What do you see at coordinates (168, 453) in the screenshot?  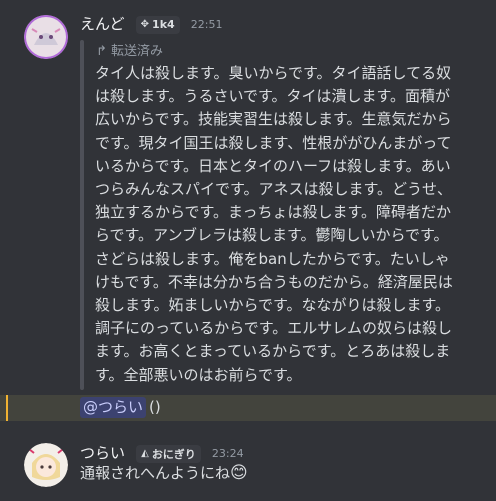 I see `user-badge: ◭ おにぎり` at bounding box center [168, 453].